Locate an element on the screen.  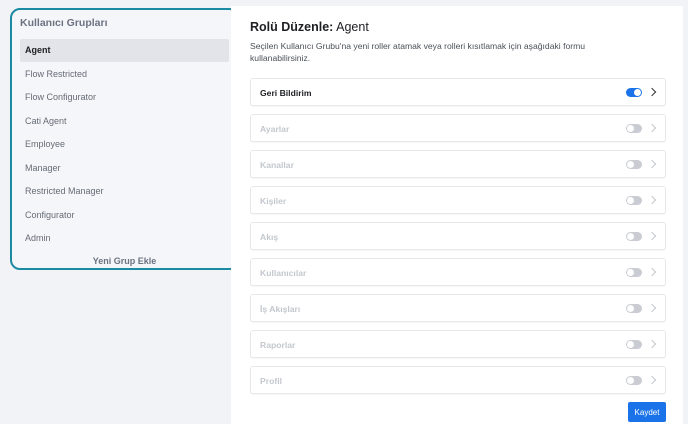
role-label: Kişiler is located at coordinates (273, 201).